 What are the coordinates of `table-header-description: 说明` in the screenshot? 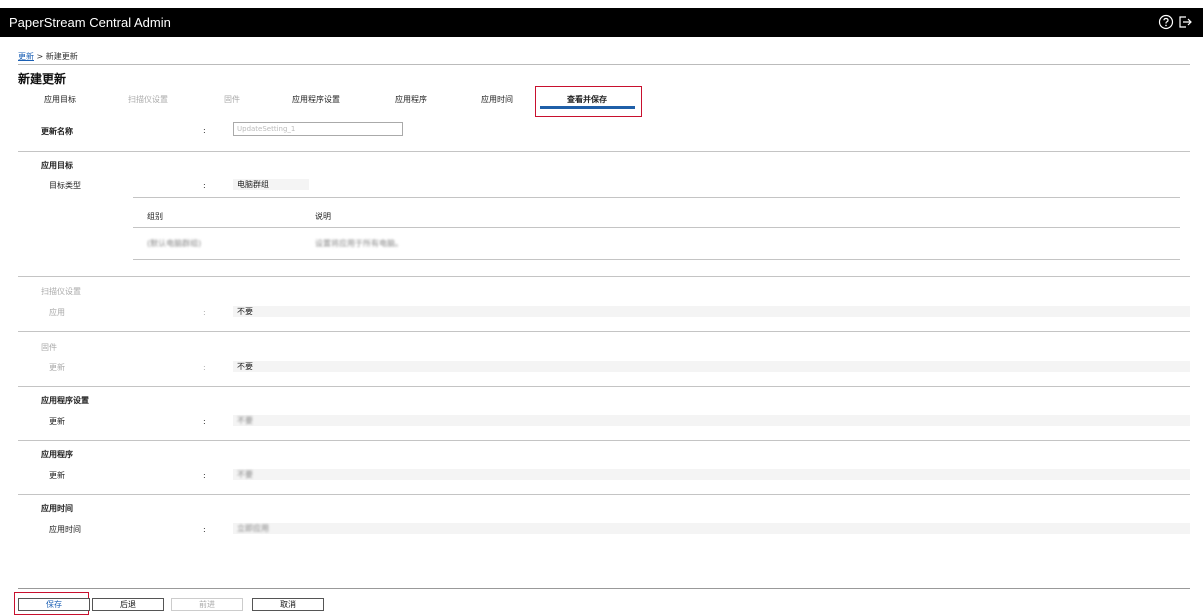 It's located at (323, 216).